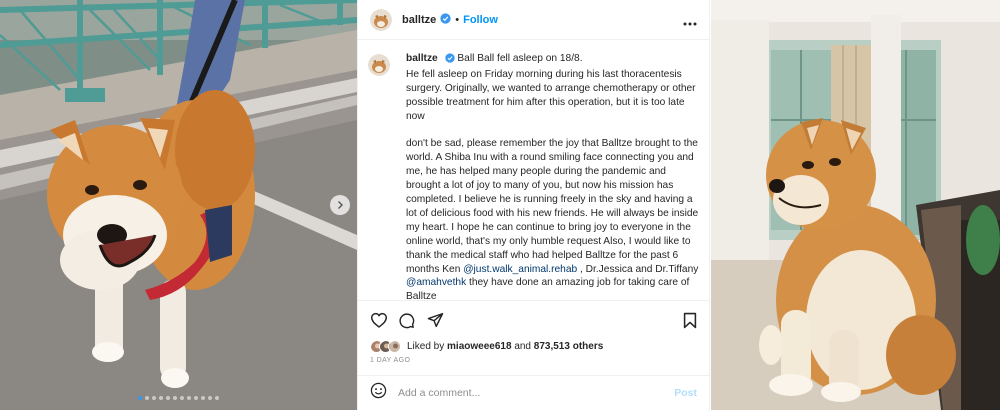  I want to click on mention-link-rehab: @just.walk_animal.rehab, so click(520, 269).